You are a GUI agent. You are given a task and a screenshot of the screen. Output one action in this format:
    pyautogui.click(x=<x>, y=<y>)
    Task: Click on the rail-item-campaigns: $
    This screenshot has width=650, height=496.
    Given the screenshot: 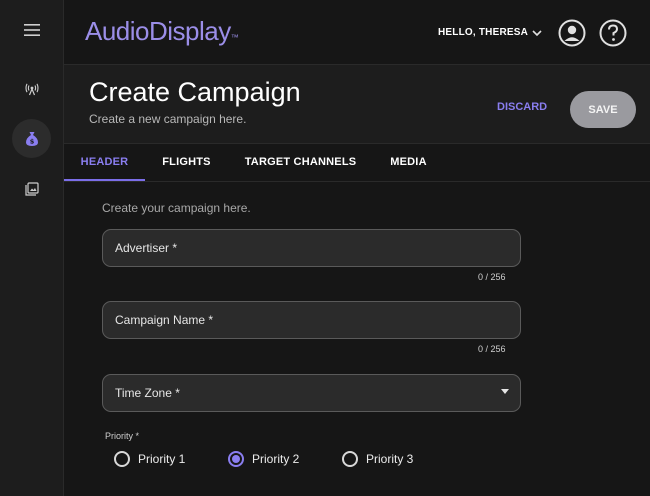 What is the action you would take?
    pyautogui.click(x=31, y=138)
    